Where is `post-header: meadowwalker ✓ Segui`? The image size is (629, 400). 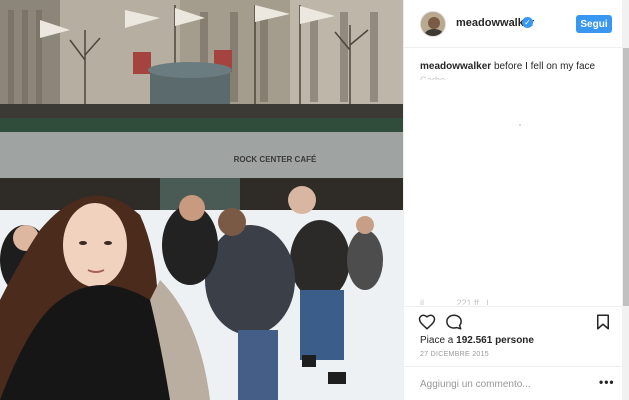
post-header: meadowwalker ✓ Segui is located at coordinates (513, 24).